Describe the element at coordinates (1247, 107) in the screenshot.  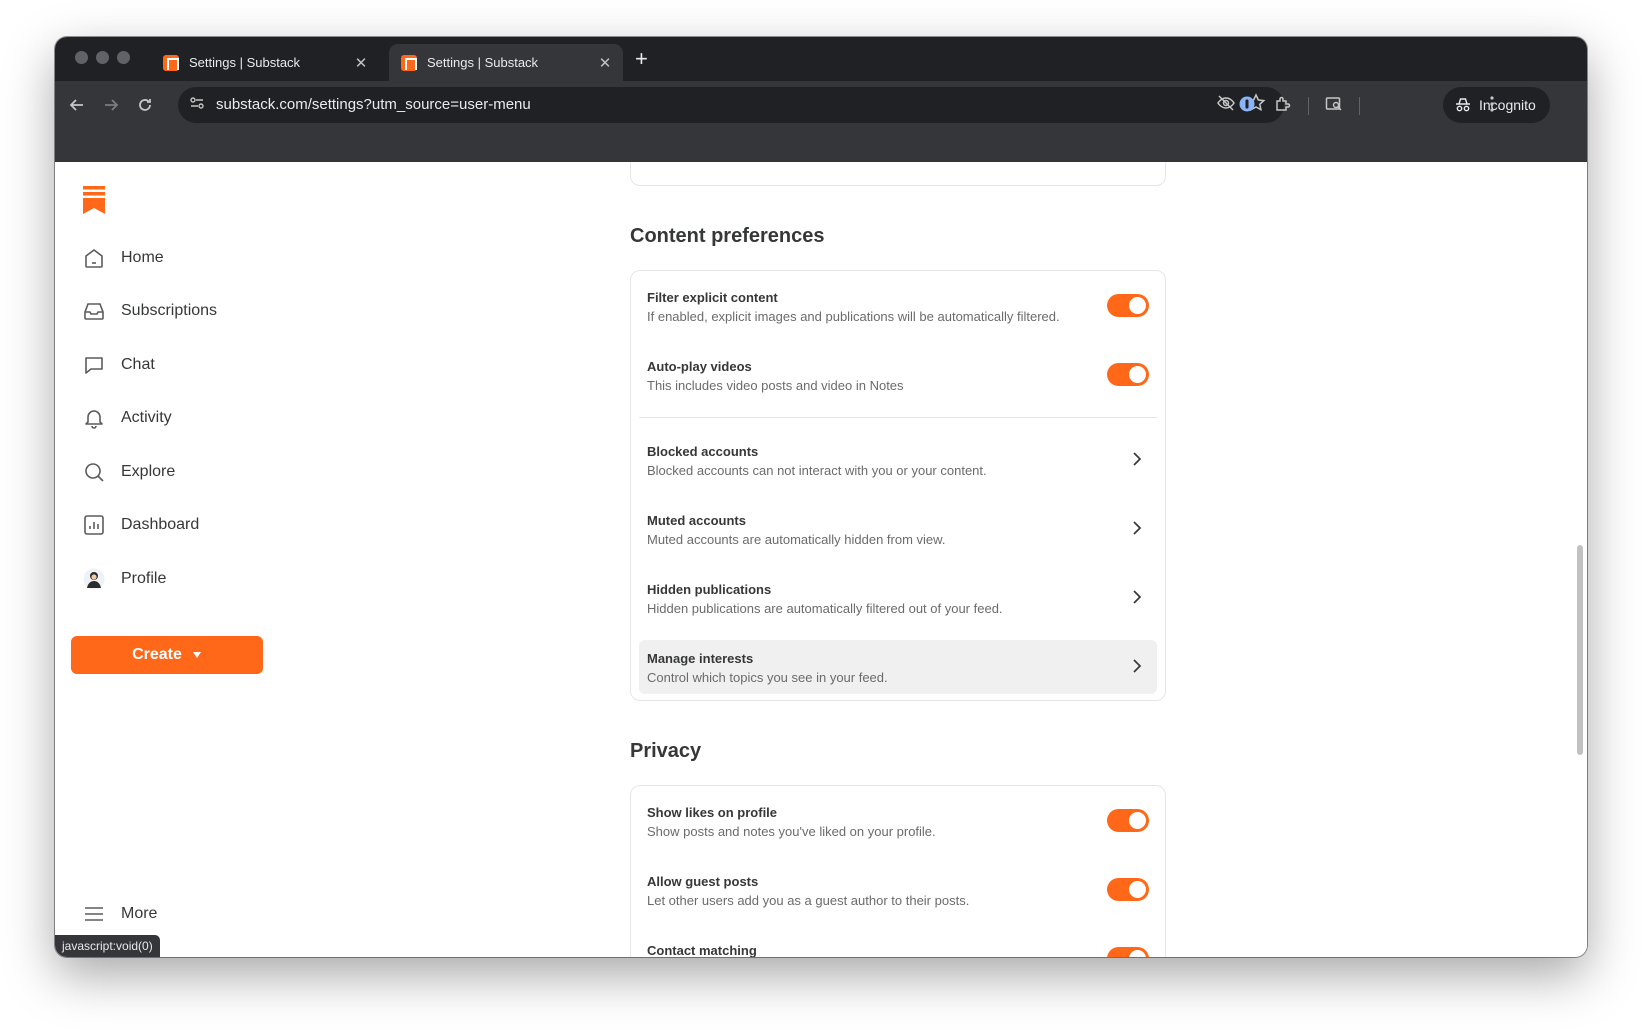
I see `password-manager-icon` at that location.